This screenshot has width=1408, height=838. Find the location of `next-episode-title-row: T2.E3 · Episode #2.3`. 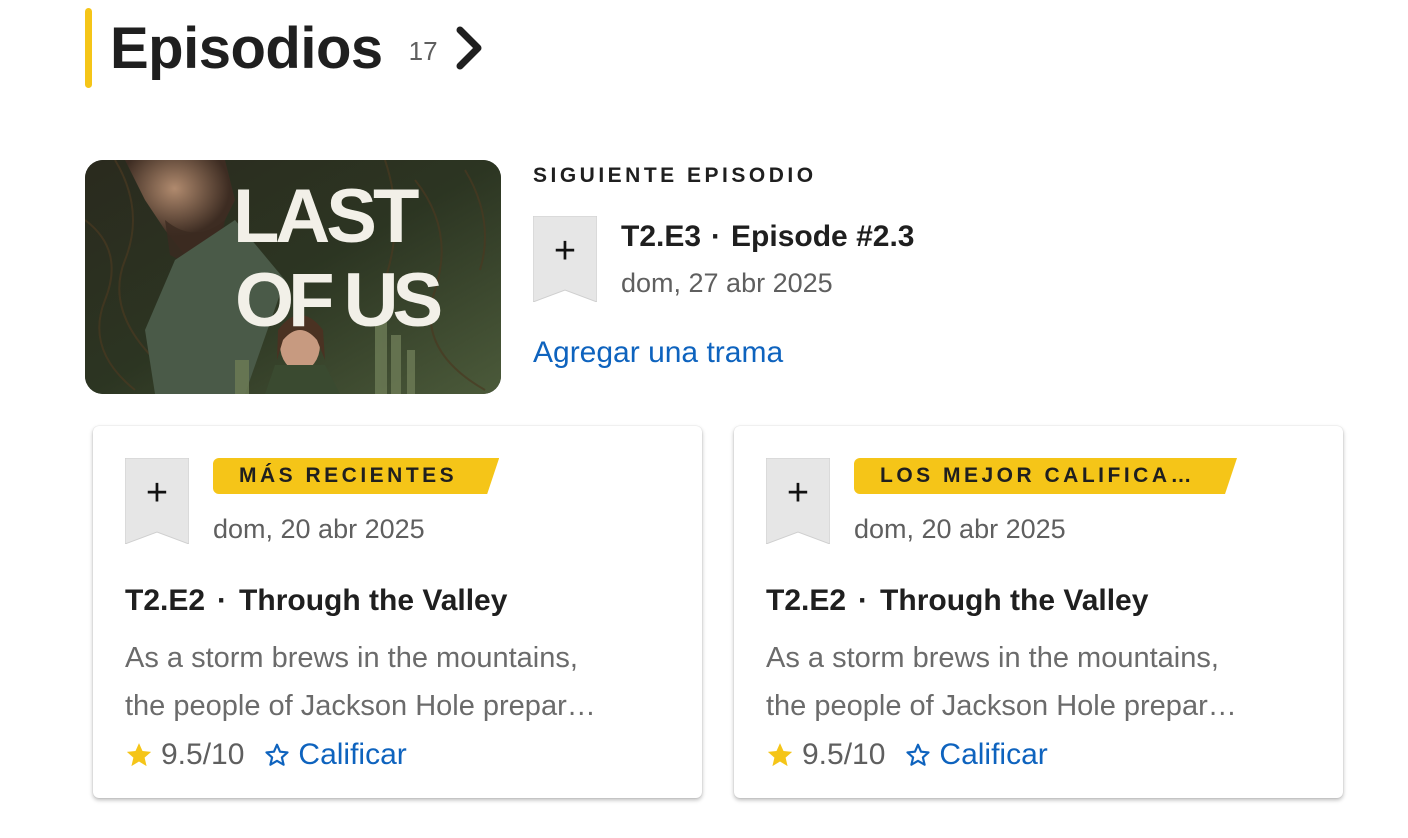

next-episode-title-row: T2.E3 · Episode #2.3 is located at coordinates (767, 237).